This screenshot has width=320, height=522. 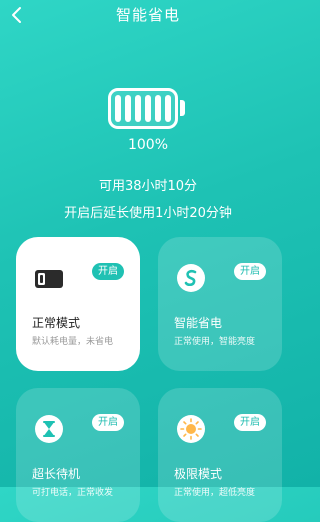 I want to click on page-title: 智能省电, so click(x=147, y=15).